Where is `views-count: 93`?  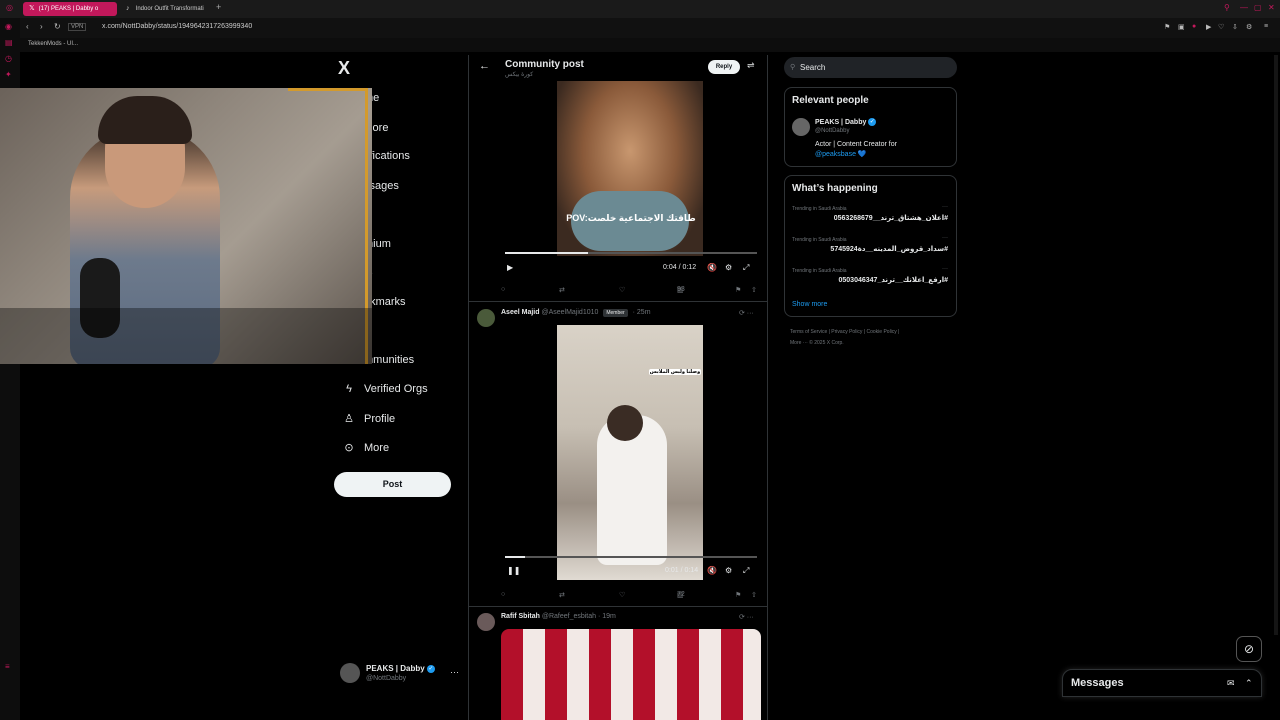 views-count: 93 is located at coordinates (681, 289).